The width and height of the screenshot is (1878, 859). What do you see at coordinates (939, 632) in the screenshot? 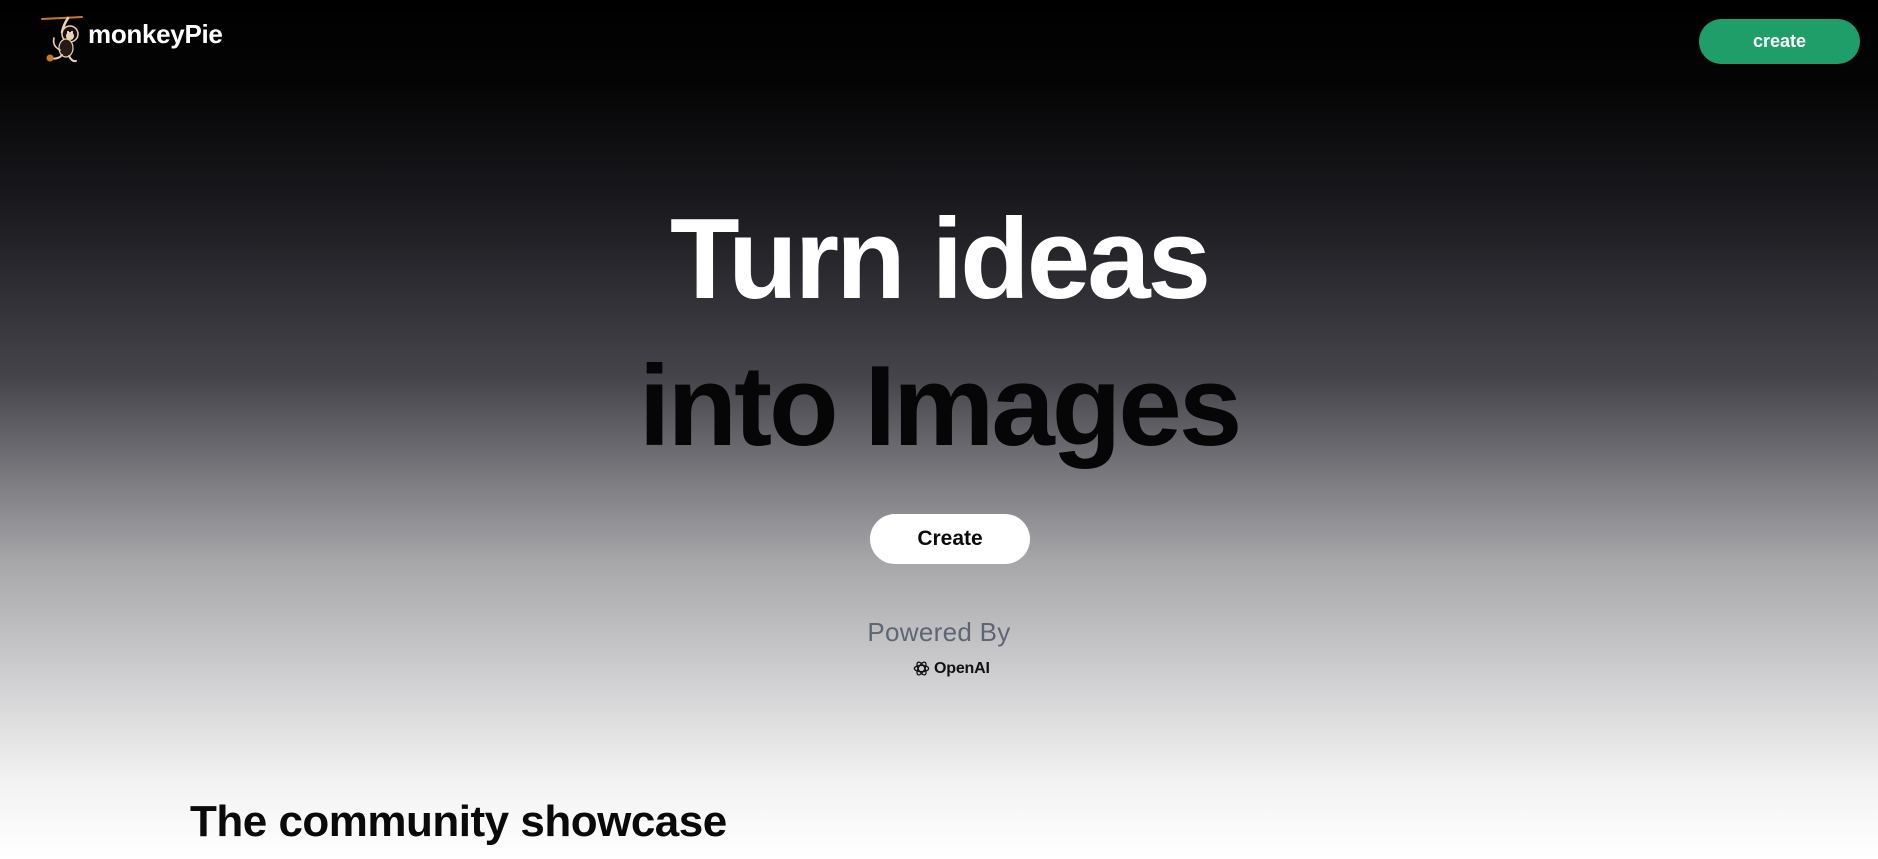
I see `powered-by-label: Powered By` at bounding box center [939, 632].